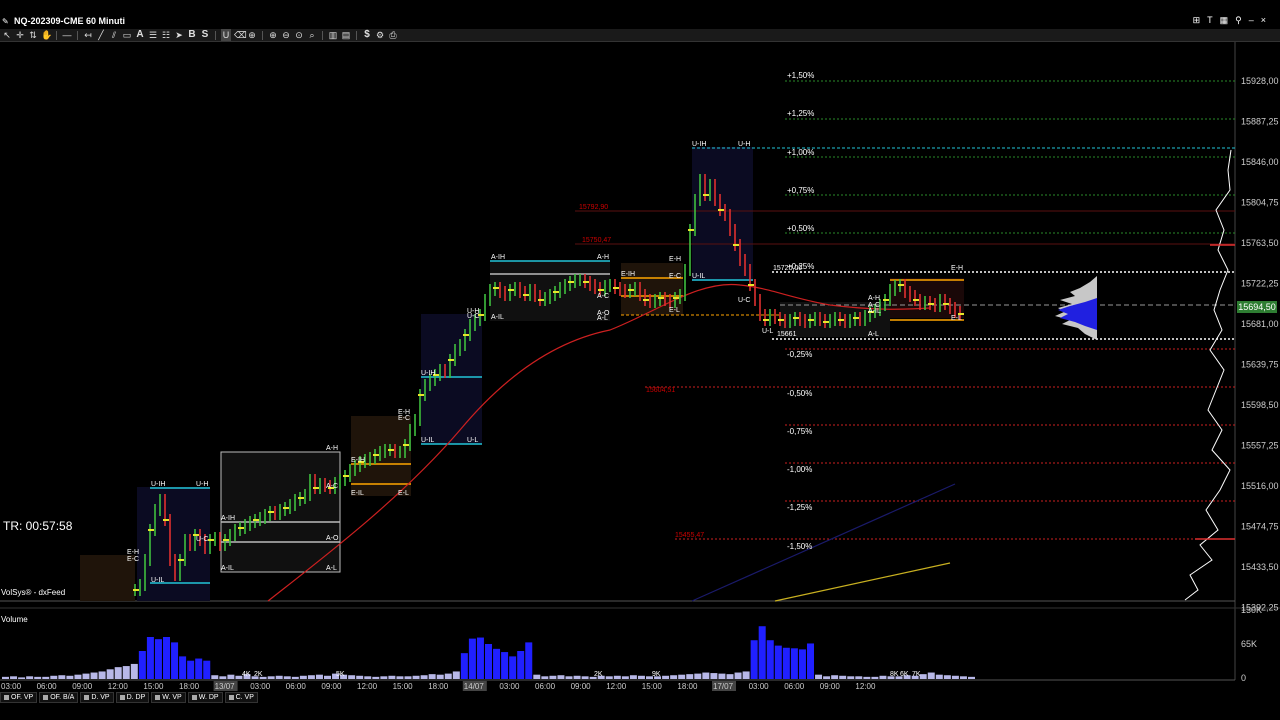 The height and width of the screenshot is (720, 1280). I want to click on tab-d-dp: D. DP, so click(132, 697).